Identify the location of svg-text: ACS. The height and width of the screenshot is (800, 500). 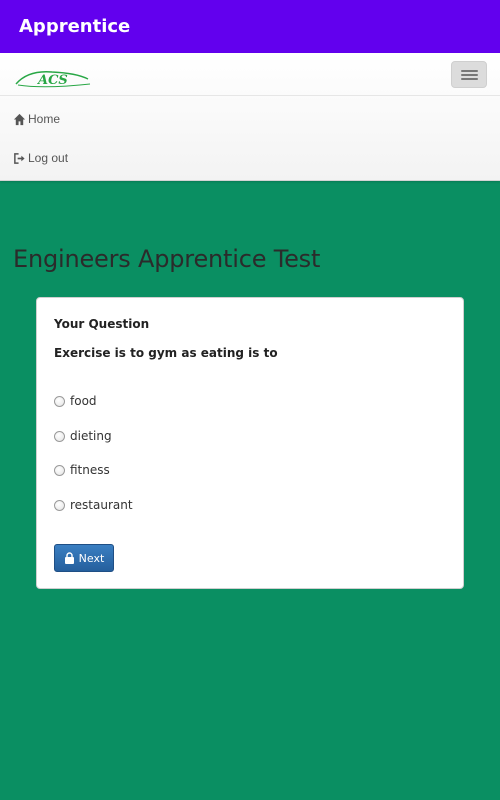
(52, 80).